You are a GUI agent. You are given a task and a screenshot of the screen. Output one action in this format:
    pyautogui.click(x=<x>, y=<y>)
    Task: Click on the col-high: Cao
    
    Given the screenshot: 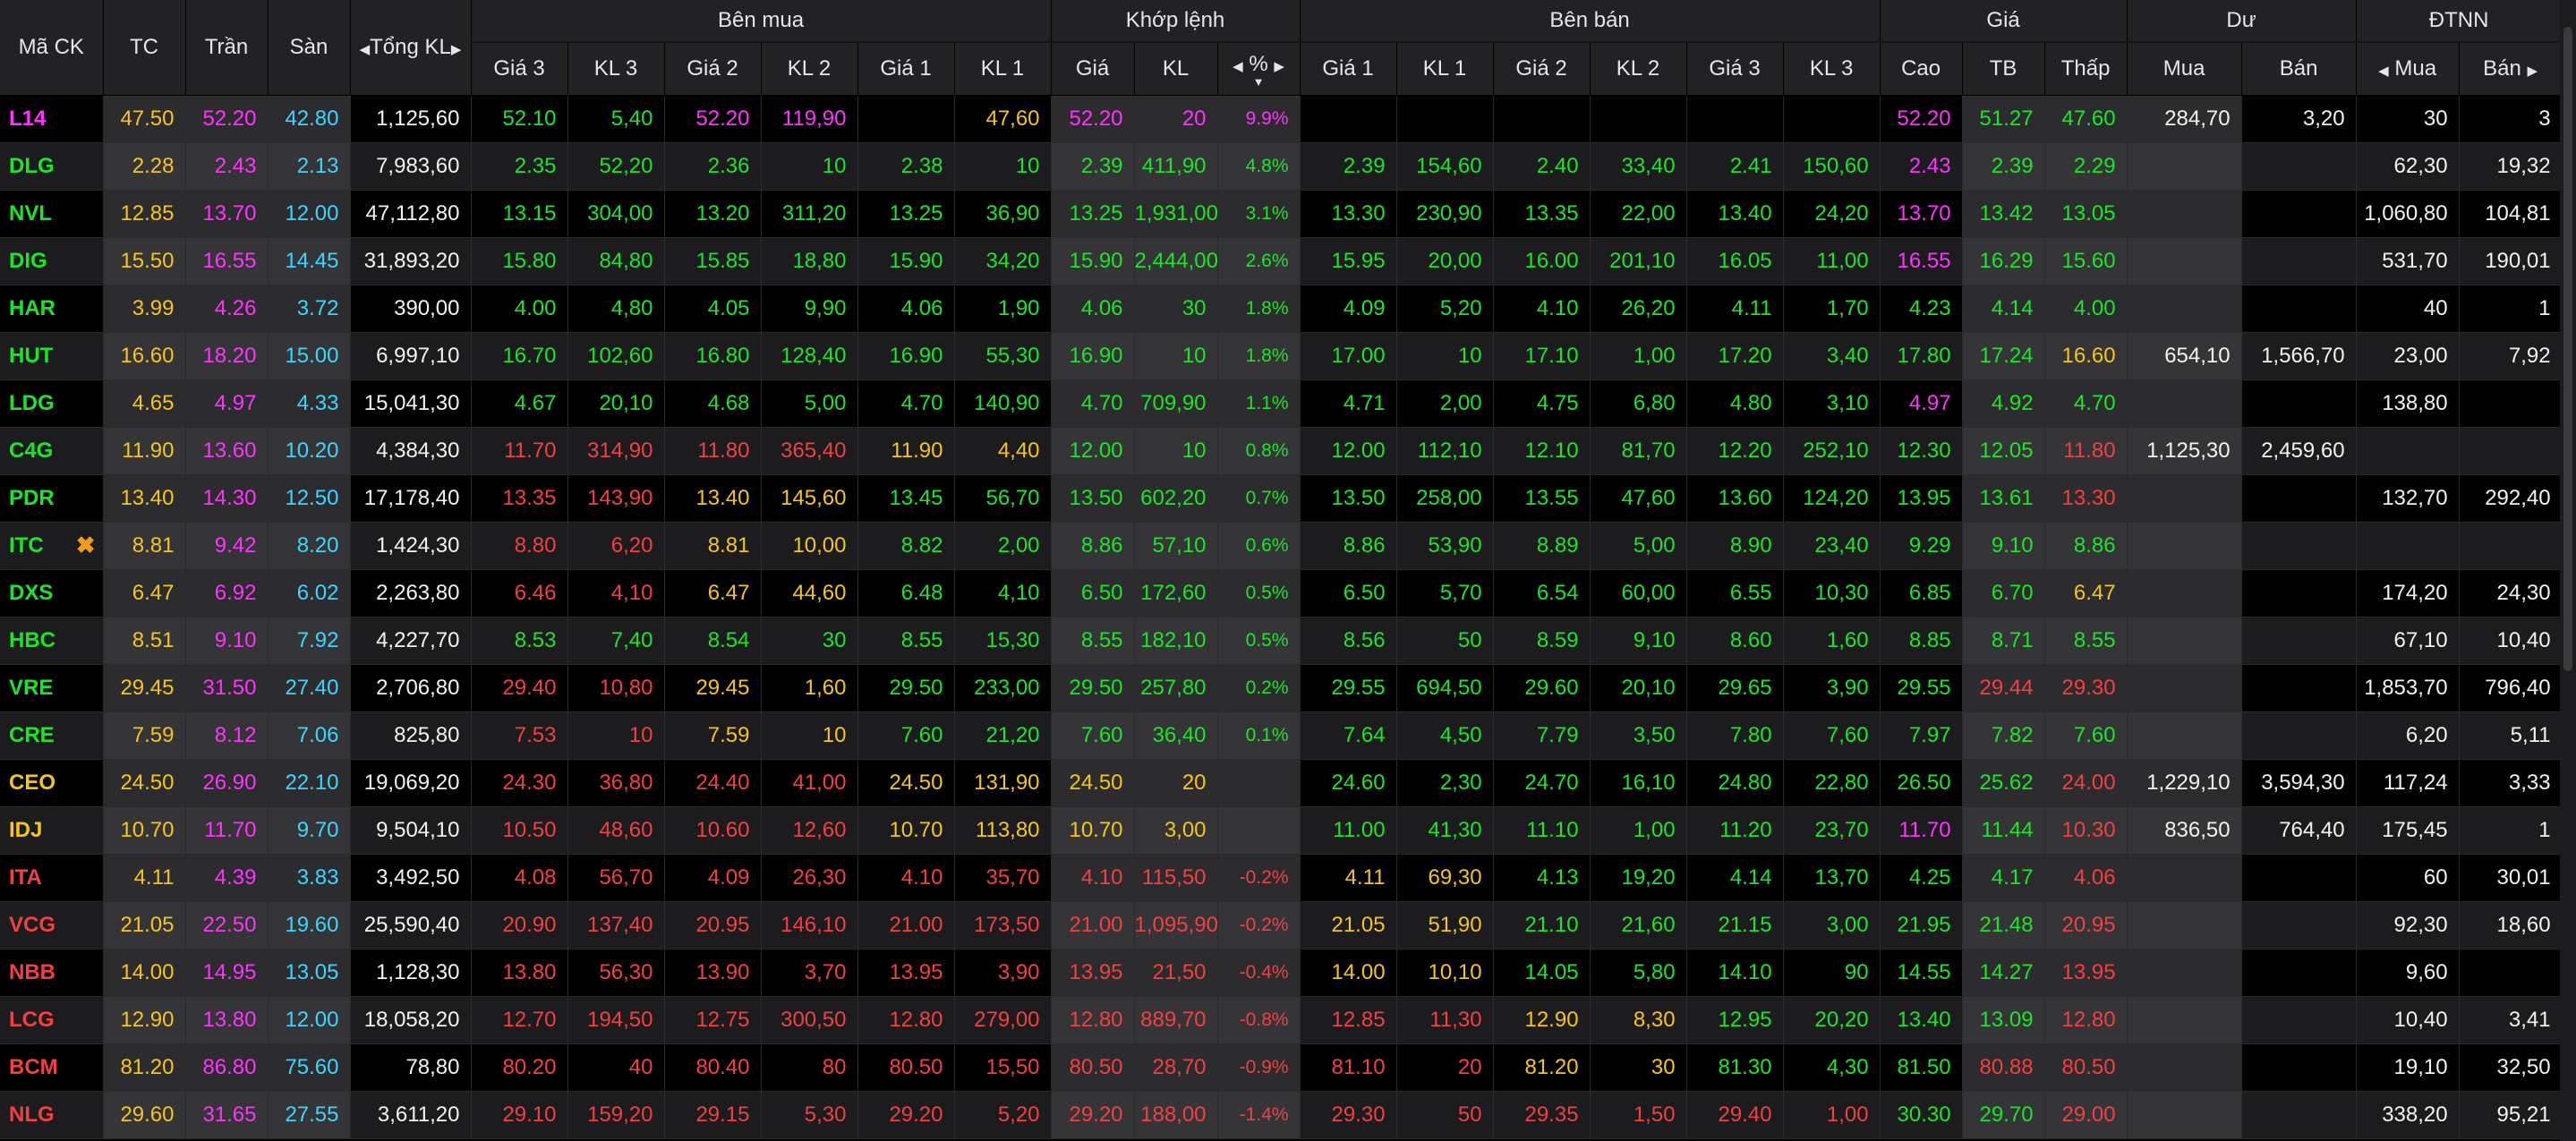 What is the action you would take?
    pyautogui.click(x=1921, y=68)
    